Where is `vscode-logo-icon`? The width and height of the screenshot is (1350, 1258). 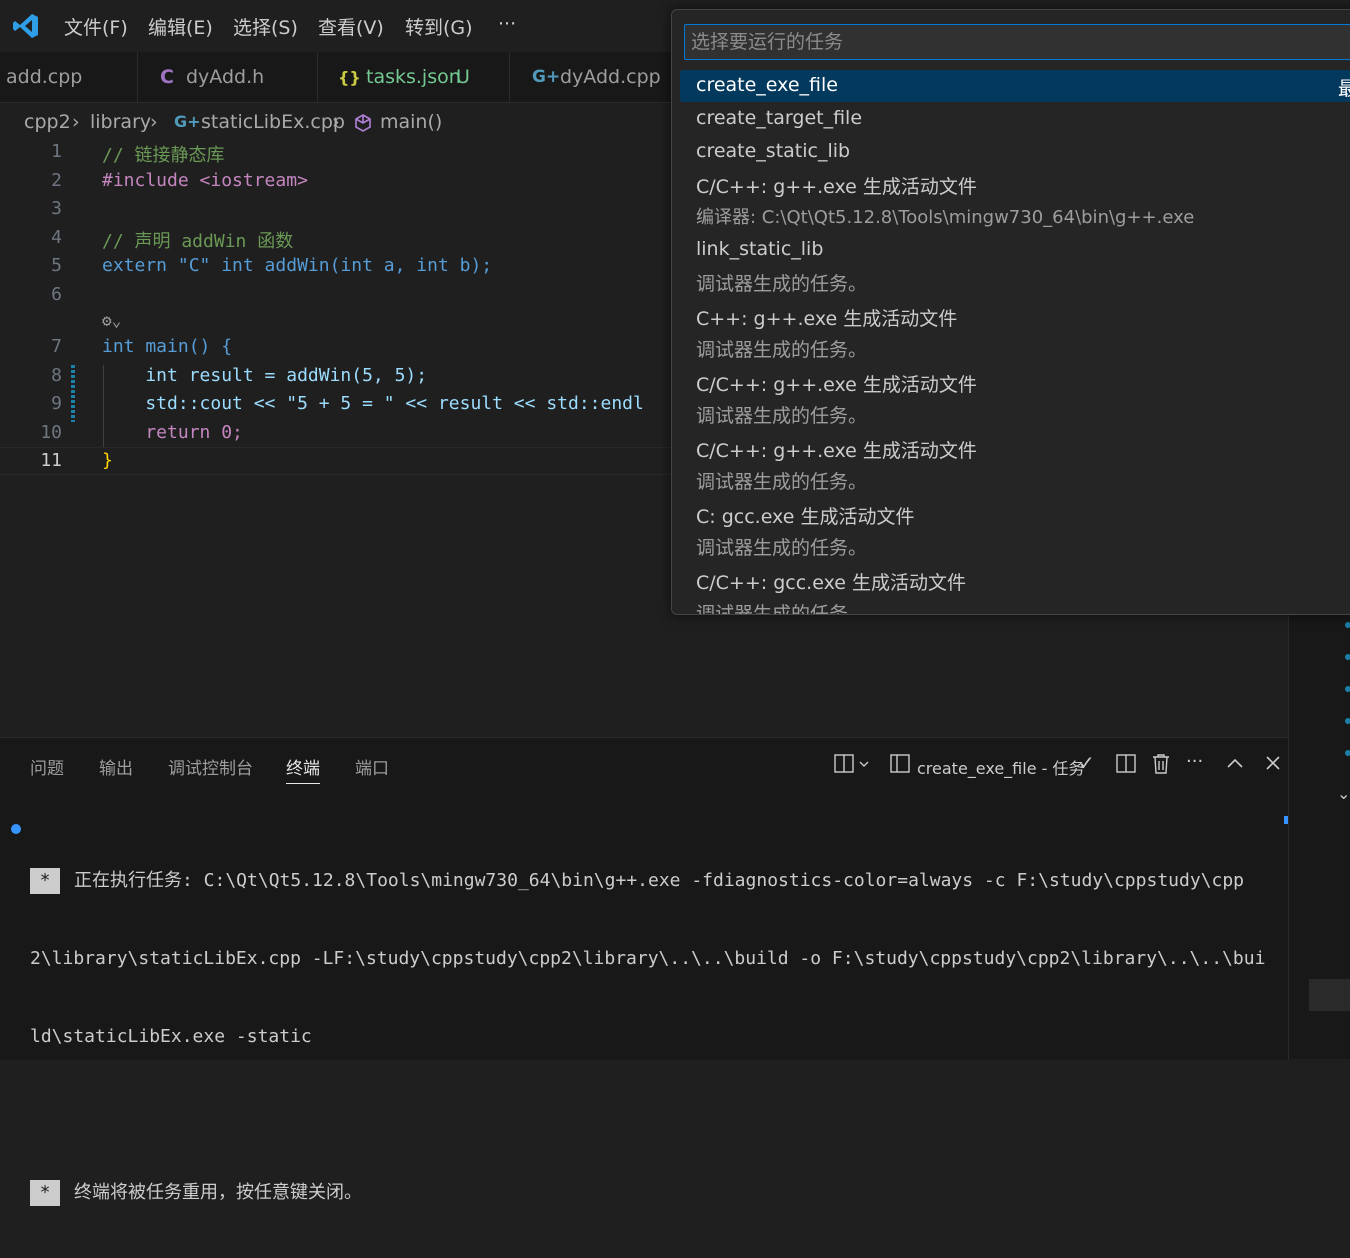
vscode-logo-icon is located at coordinates (25, 26).